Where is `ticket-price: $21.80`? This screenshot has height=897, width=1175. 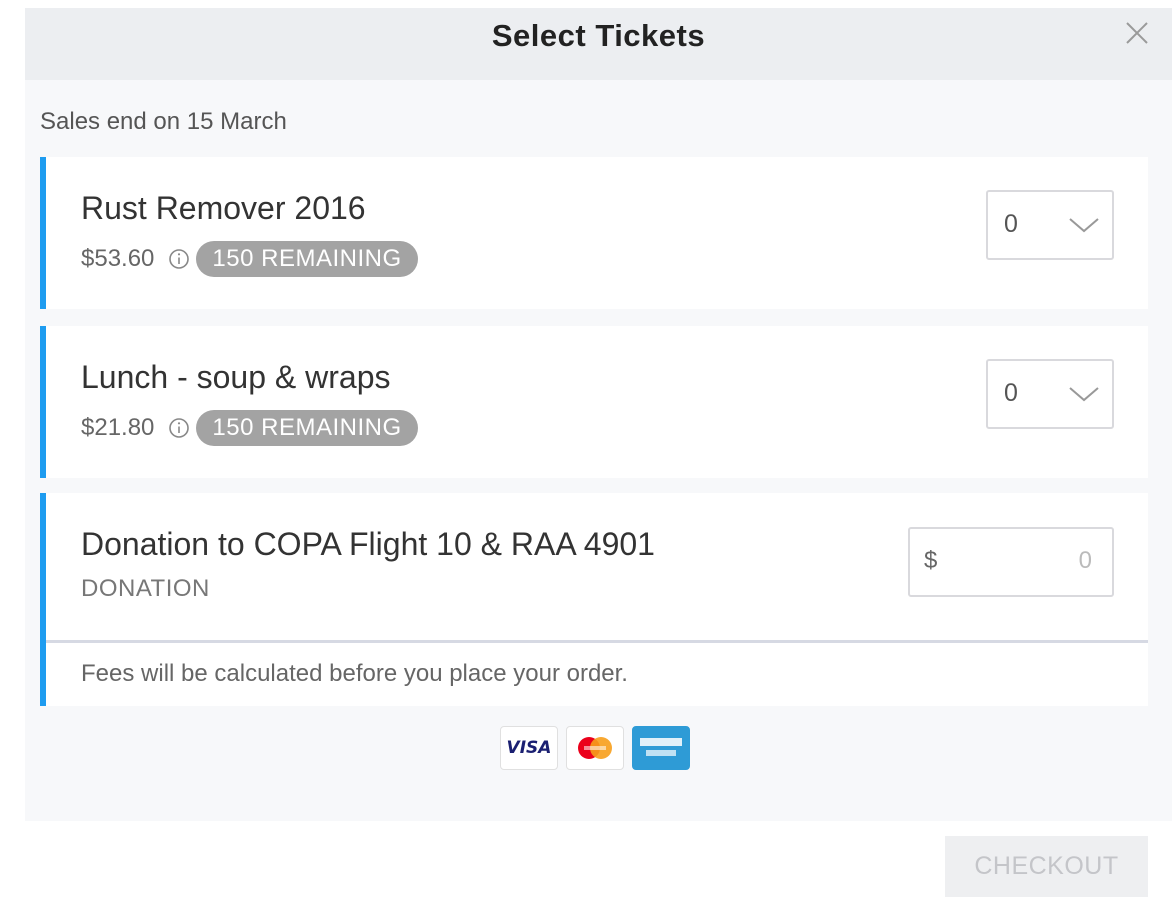 ticket-price: $21.80 is located at coordinates (118, 427).